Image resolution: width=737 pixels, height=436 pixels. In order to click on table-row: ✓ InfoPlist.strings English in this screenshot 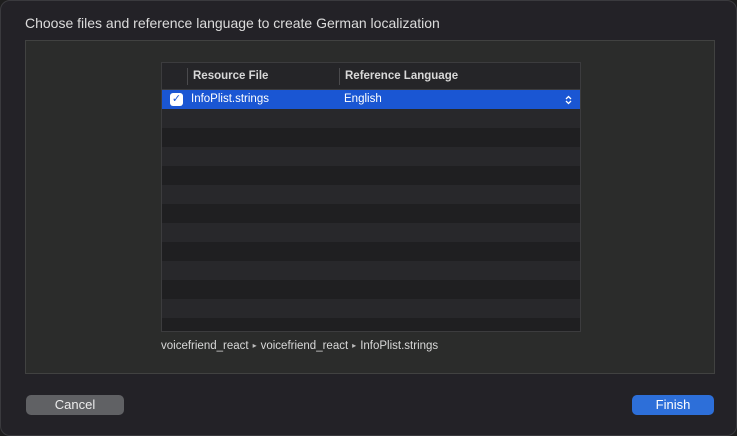, I will do `click(371, 99)`.